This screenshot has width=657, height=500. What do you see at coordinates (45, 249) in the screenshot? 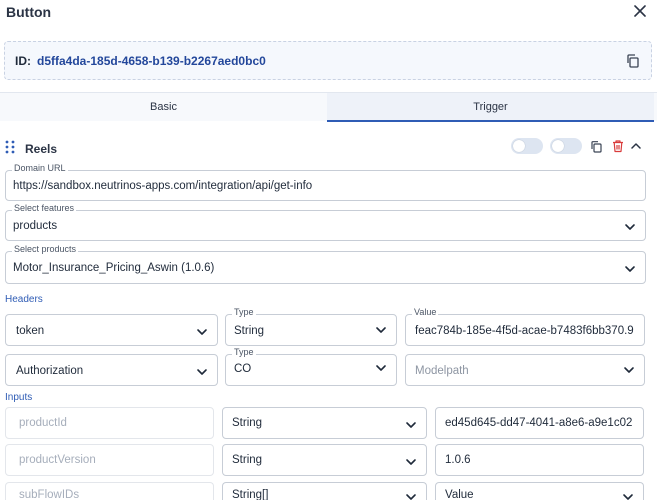
I see `products-label: Select products` at bounding box center [45, 249].